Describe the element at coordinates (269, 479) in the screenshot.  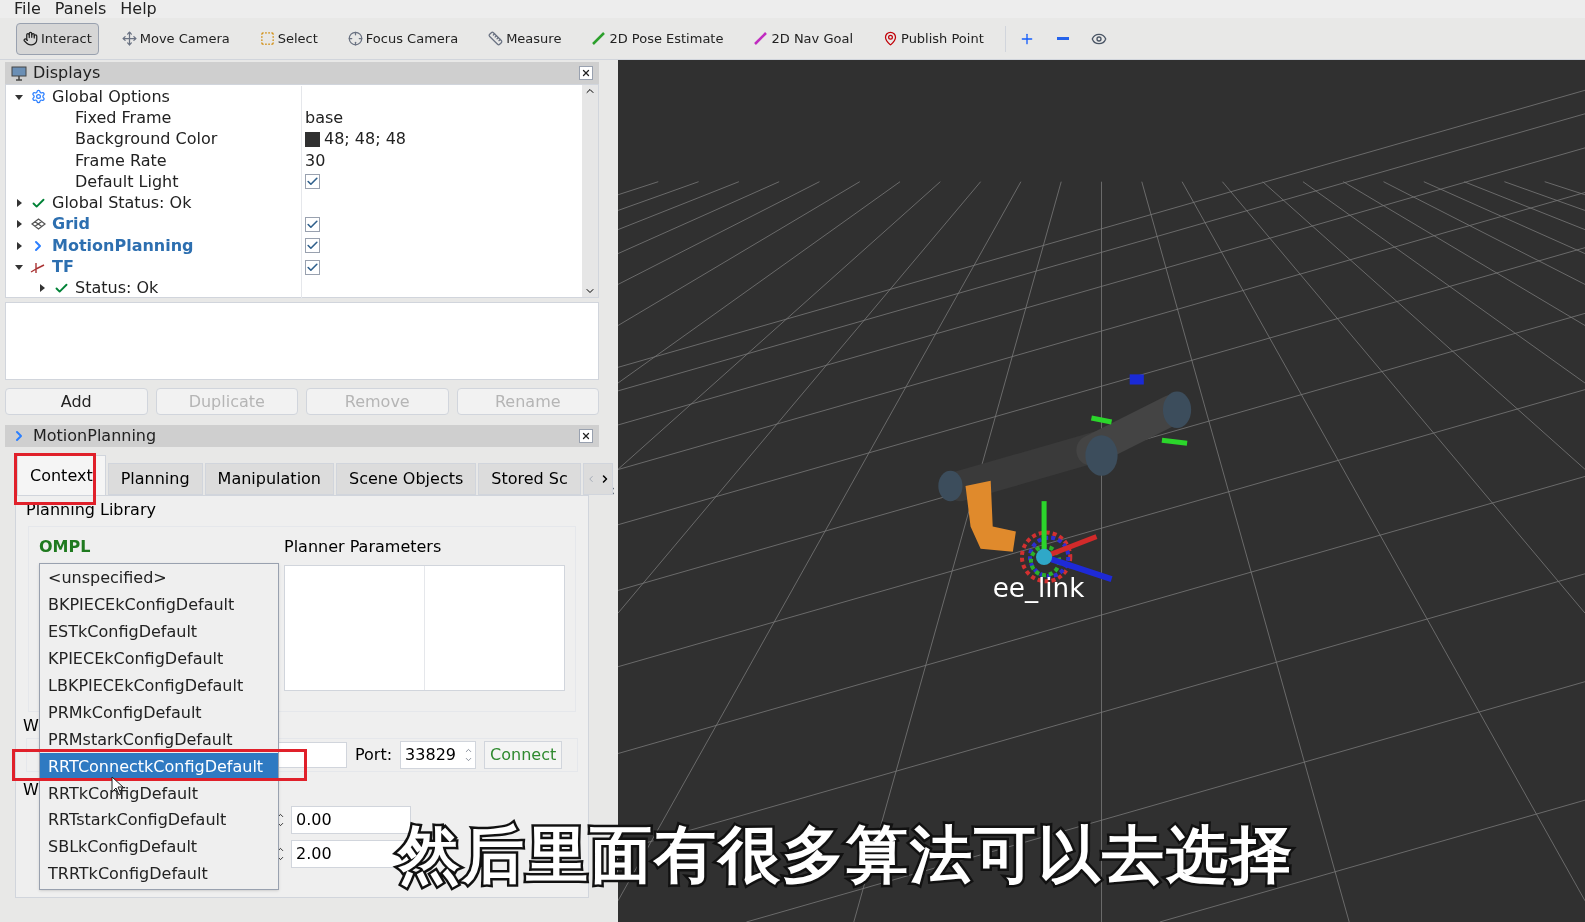
I see `tab: Manipulation` at that location.